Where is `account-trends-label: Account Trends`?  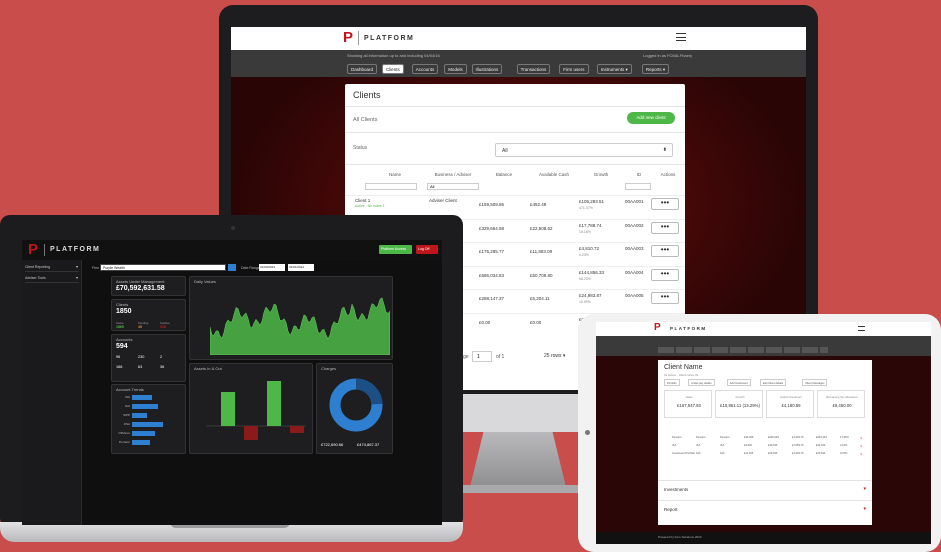 account-trends-label: Account Trends is located at coordinates (130, 389).